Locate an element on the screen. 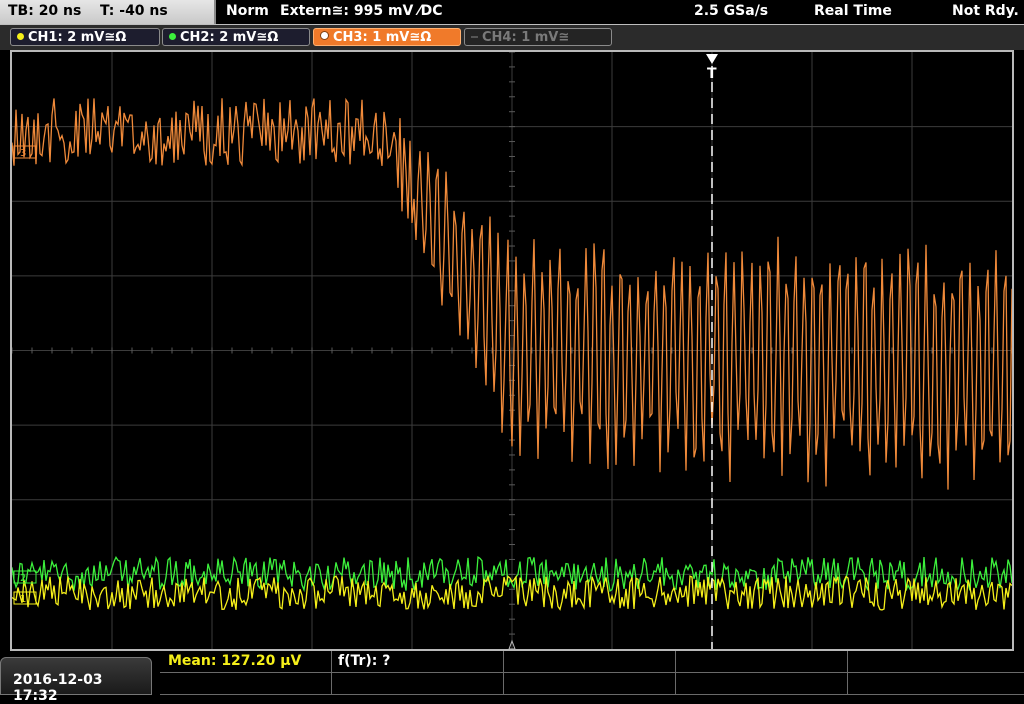  channel-1-label: CH1: 2 mV≅Ω is located at coordinates (77, 37).